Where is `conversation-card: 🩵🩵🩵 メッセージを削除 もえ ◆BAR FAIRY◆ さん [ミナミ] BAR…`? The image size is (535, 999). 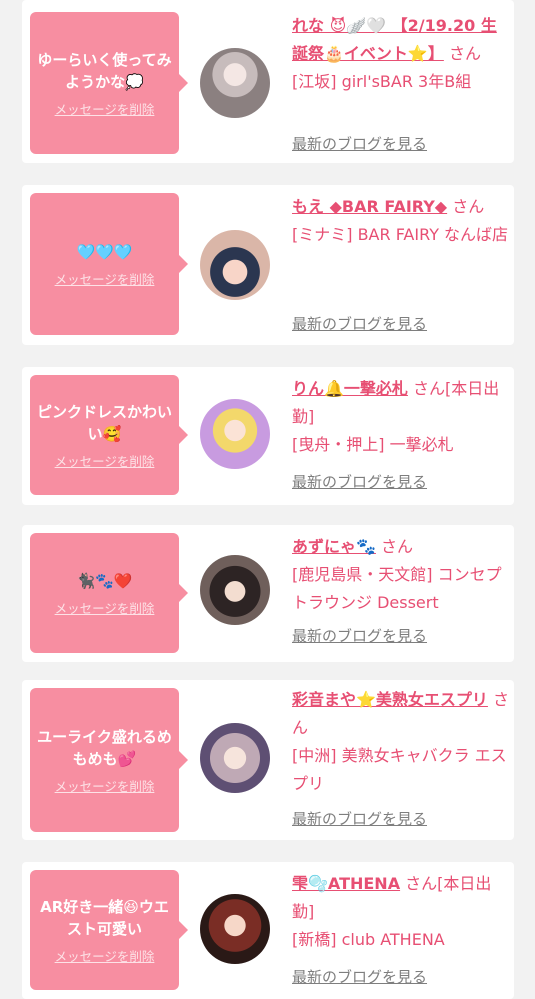 conversation-card: 🩵🩵🩵 メッセージを削除 もえ ◆BAR FAIRY◆ さん [ミナミ] BAR… is located at coordinates (268, 265).